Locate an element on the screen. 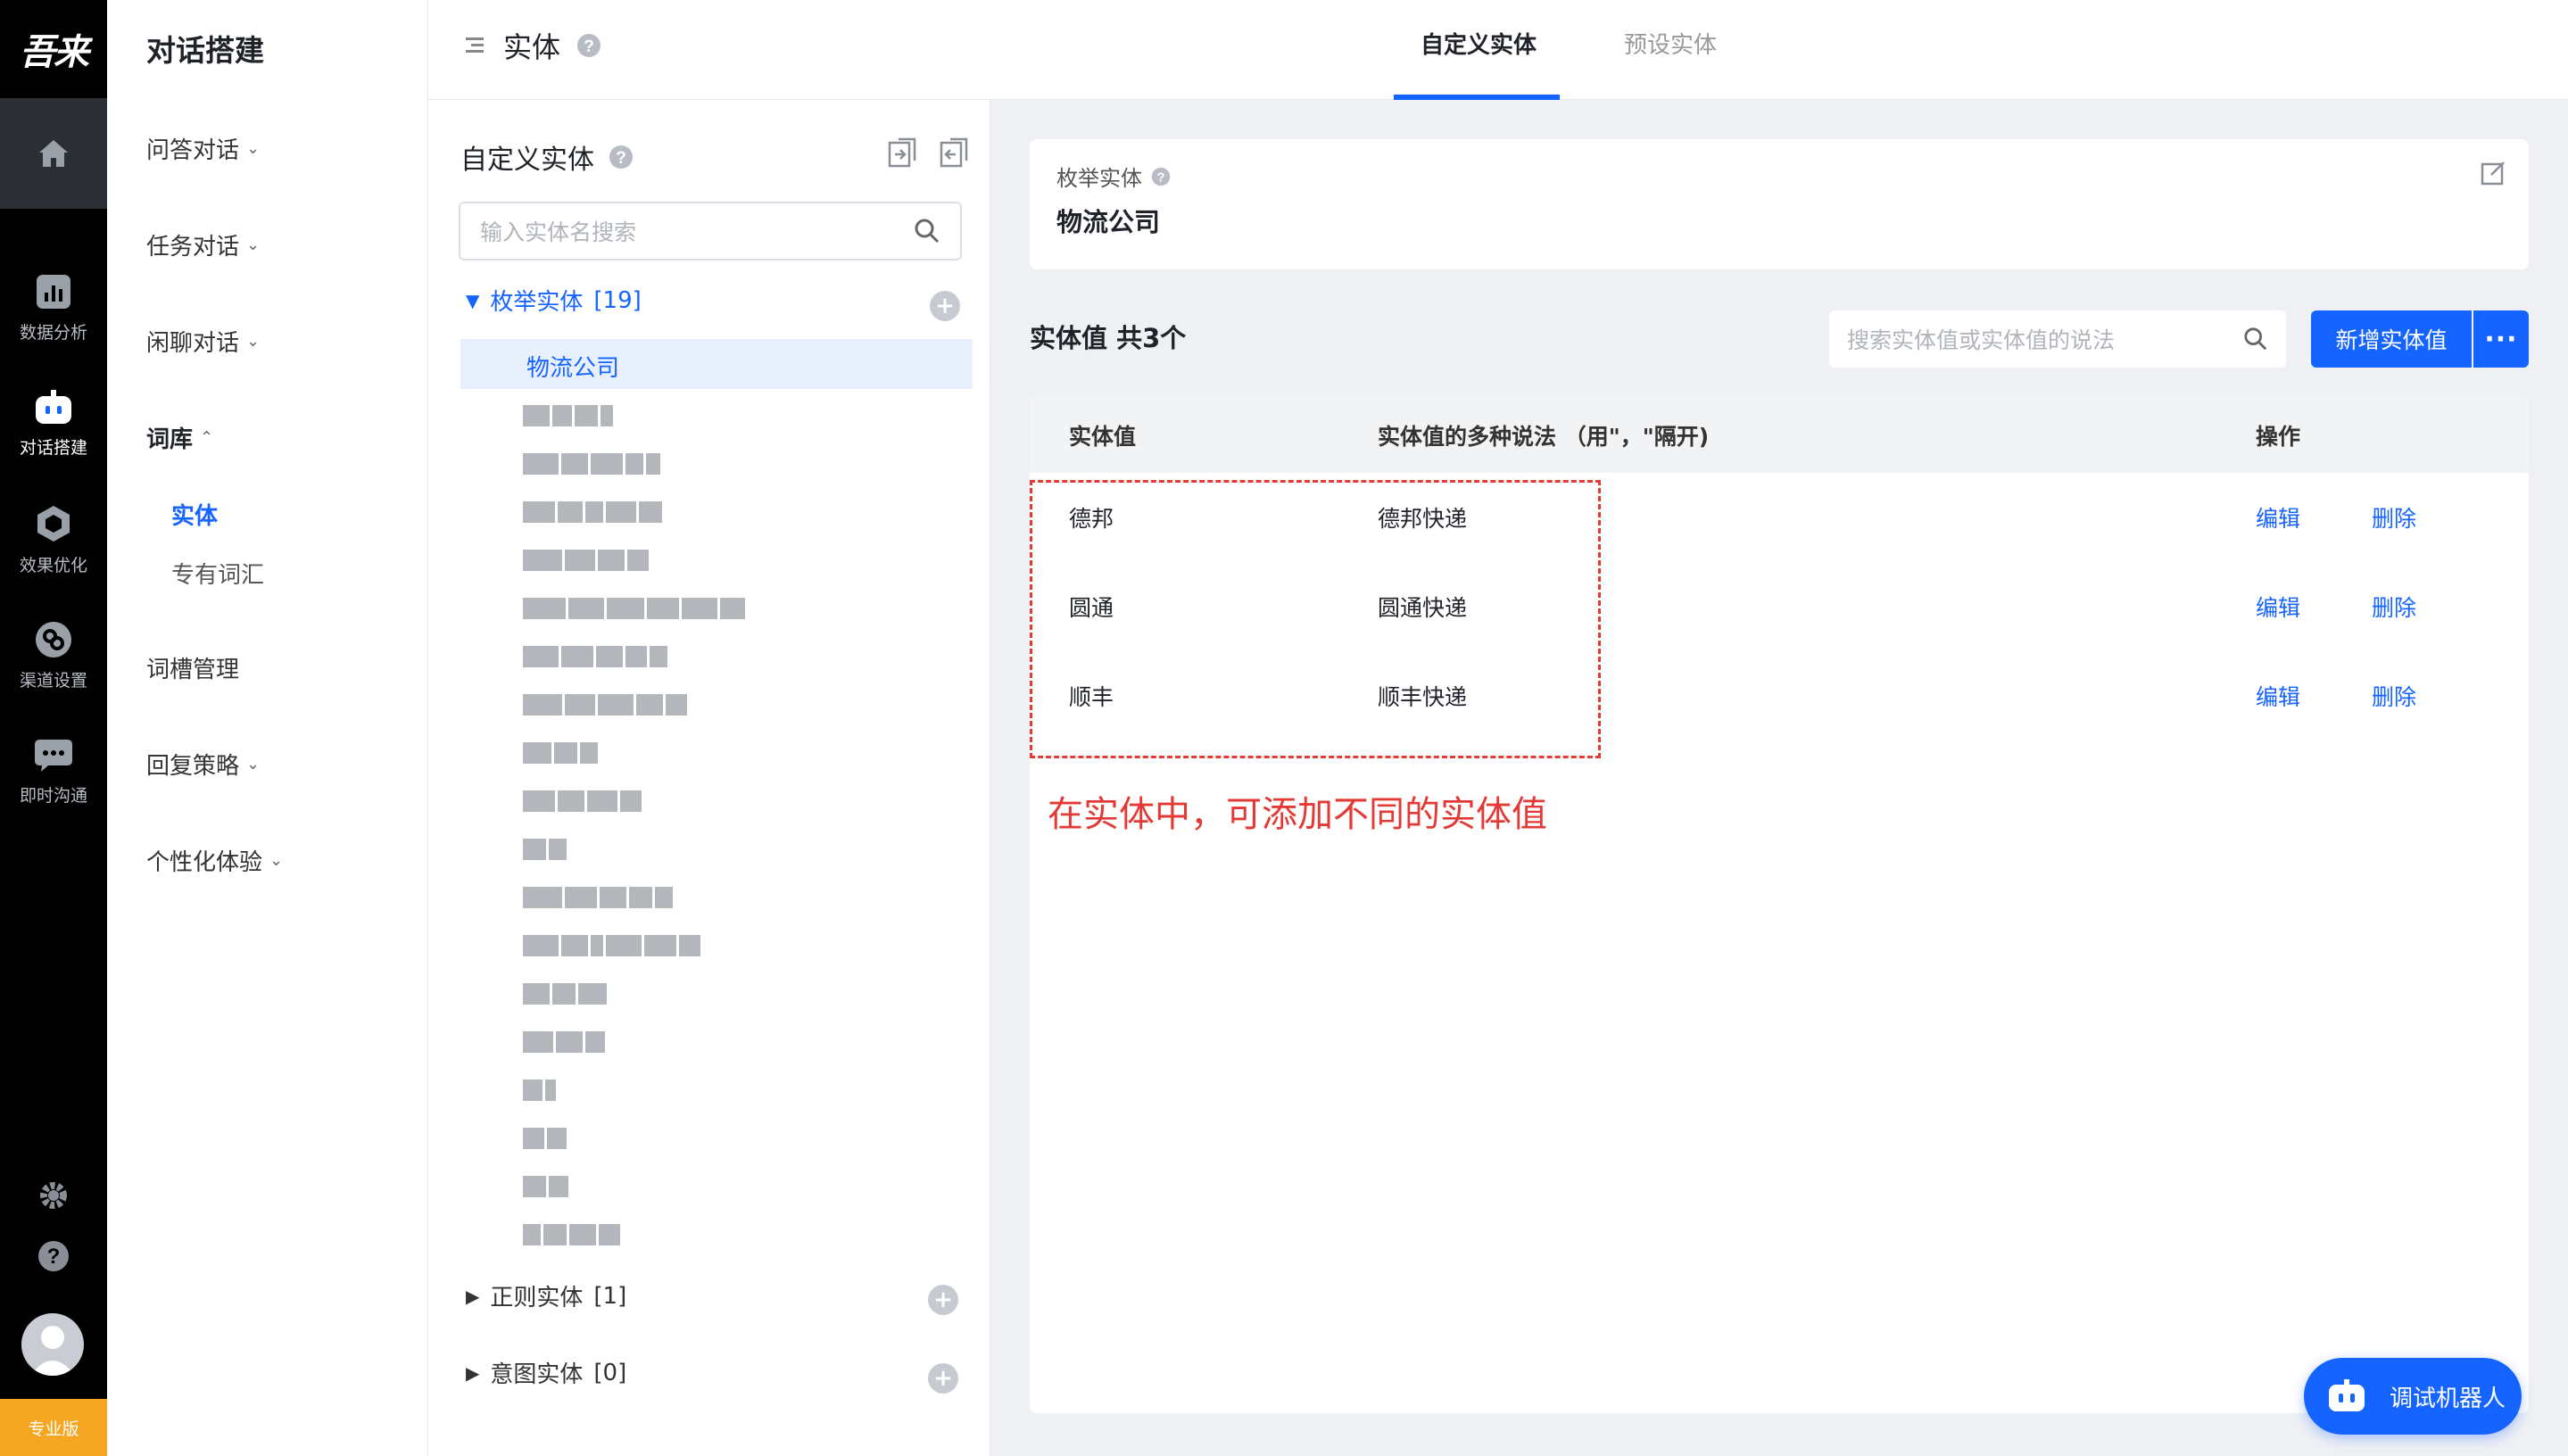  entity-search-input: 输入实体名搜索 is located at coordinates (710, 232).